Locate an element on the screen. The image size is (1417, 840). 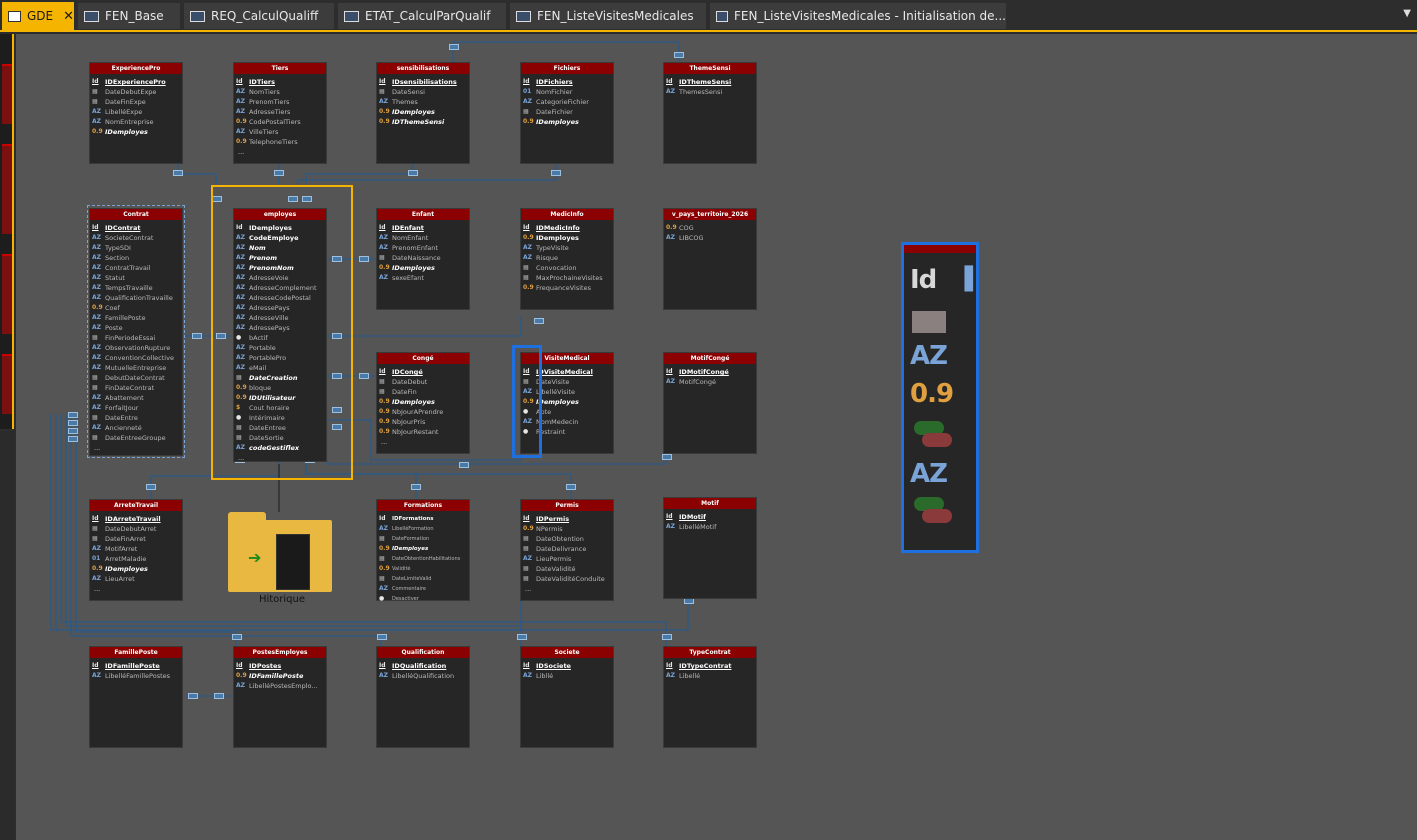
field: Id IDThemeSensi is located at coordinates (711, 82).